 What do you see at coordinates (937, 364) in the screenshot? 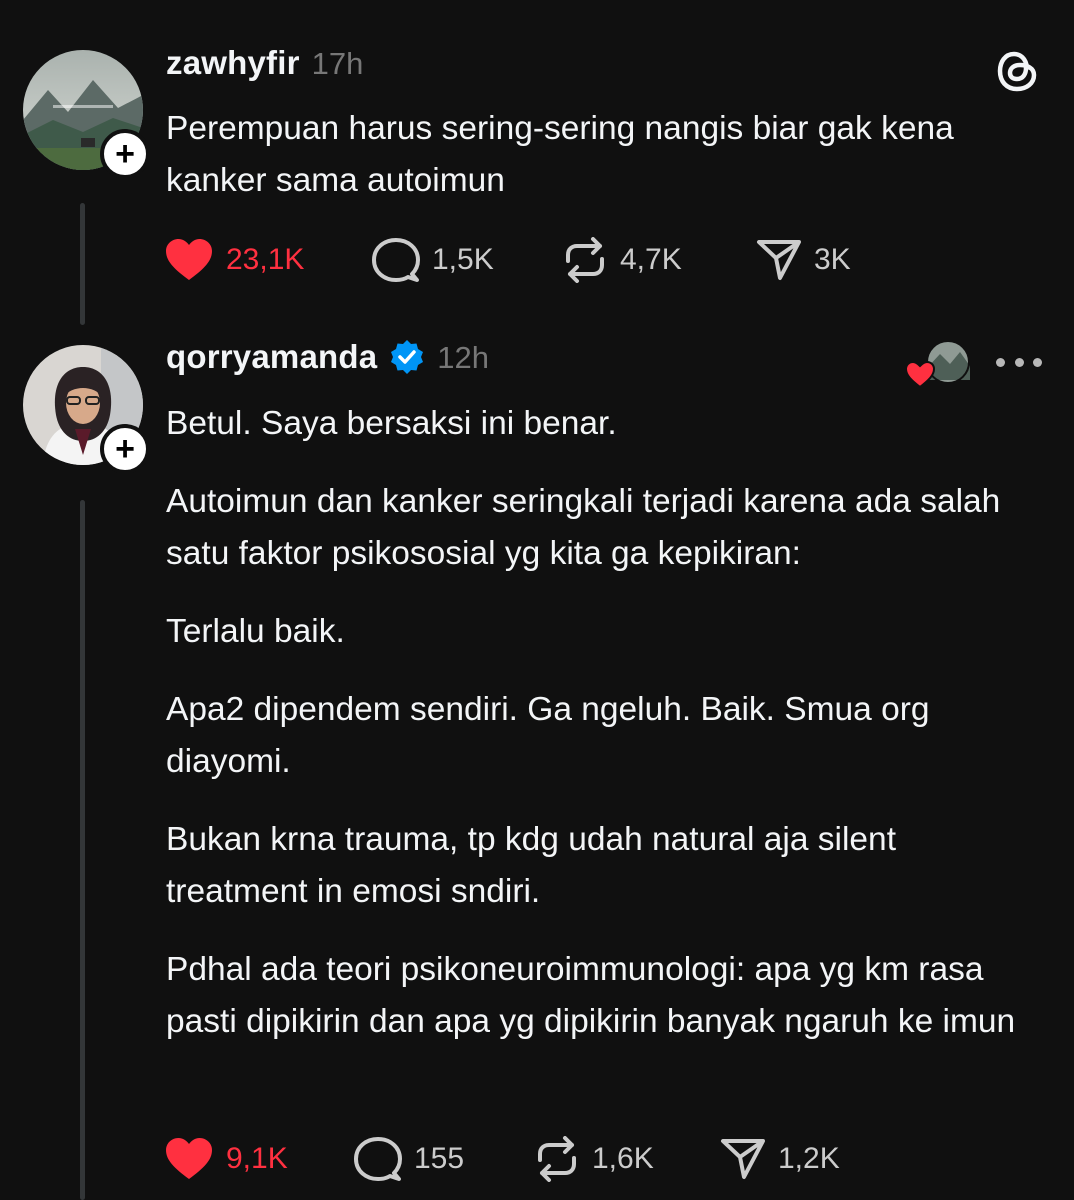
I see `liked-by-author-icon` at bounding box center [937, 364].